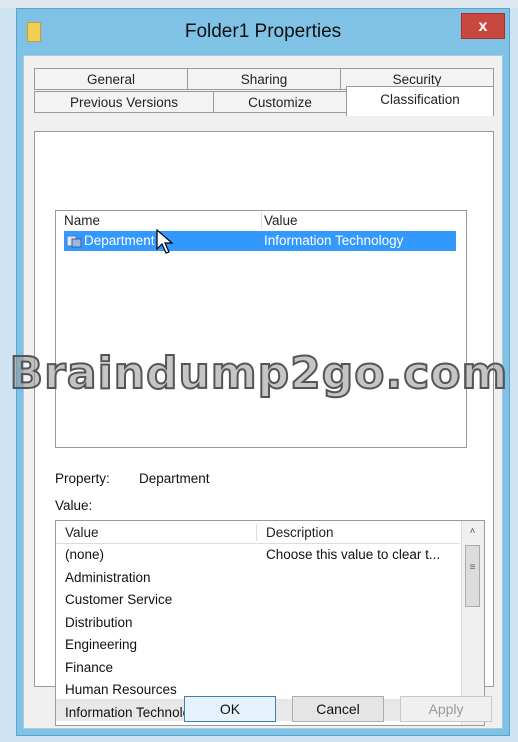 The width and height of the screenshot is (518, 742). Describe the element at coordinates (259, 373) in the screenshot. I see `watermark-text: Braindump2go.com` at that location.